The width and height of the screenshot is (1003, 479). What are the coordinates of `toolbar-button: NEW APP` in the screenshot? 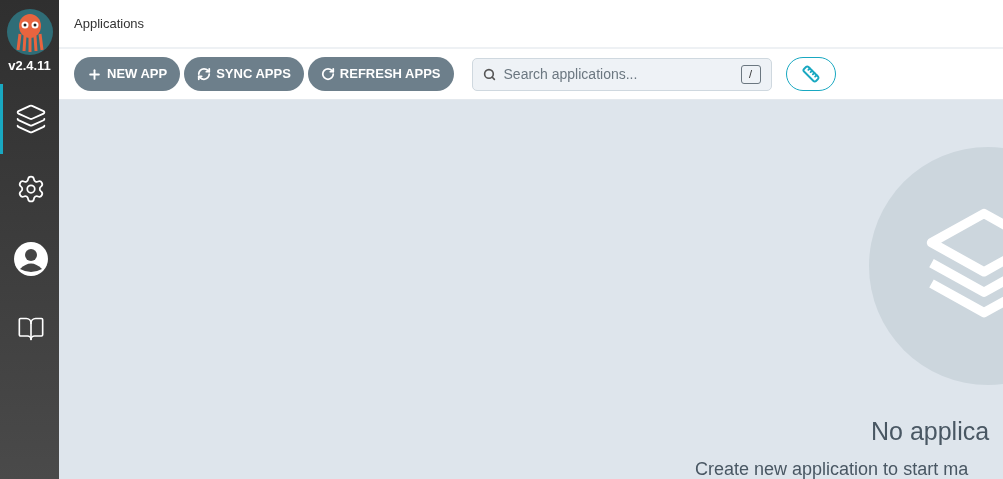 It's located at (127, 74).